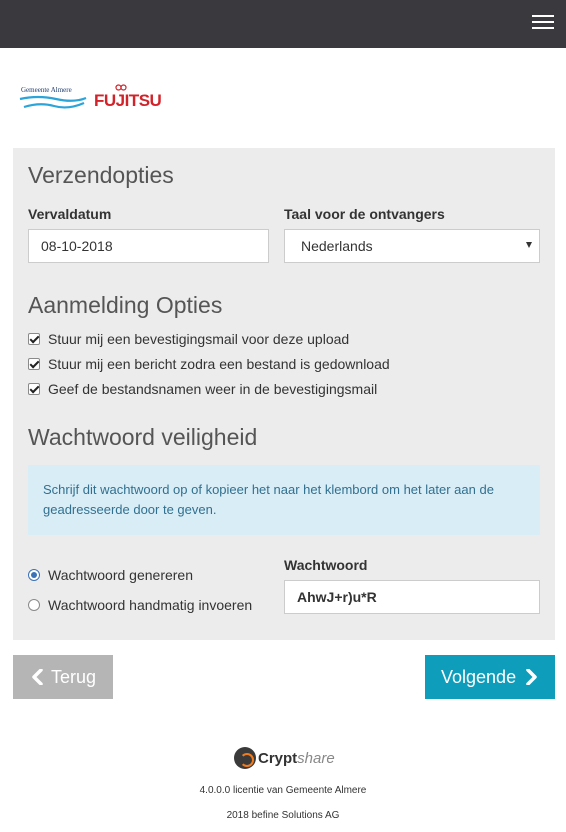  What do you see at coordinates (412, 246) in the screenshot?
I see `taal-select: Nederlands` at bounding box center [412, 246].